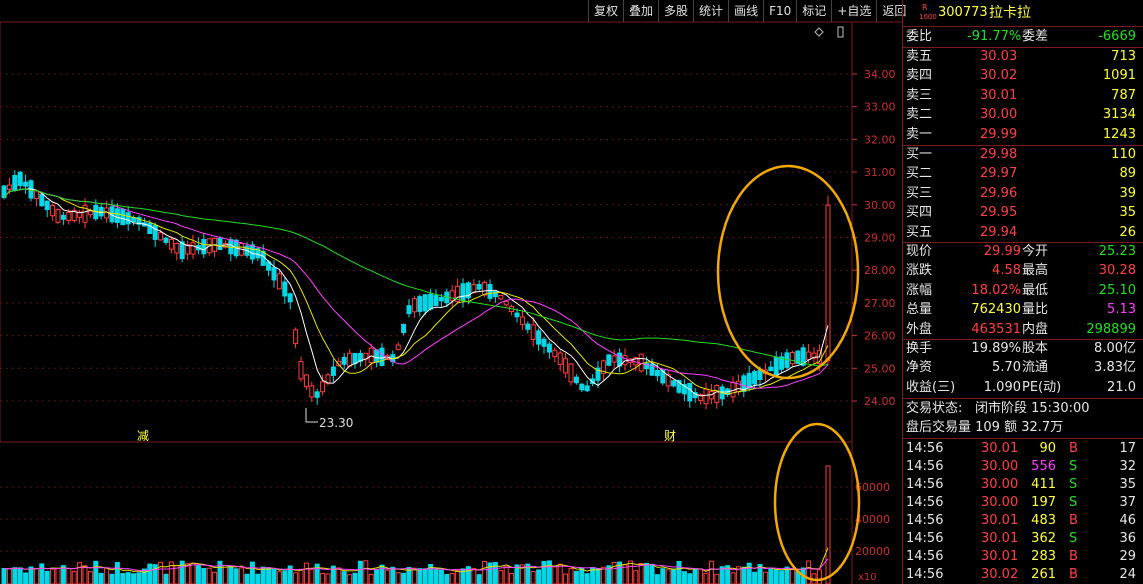 The width and height of the screenshot is (1143, 584). What do you see at coordinates (813, 11) in the screenshot?
I see `toolbar-item-6: 标记` at bounding box center [813, 11].